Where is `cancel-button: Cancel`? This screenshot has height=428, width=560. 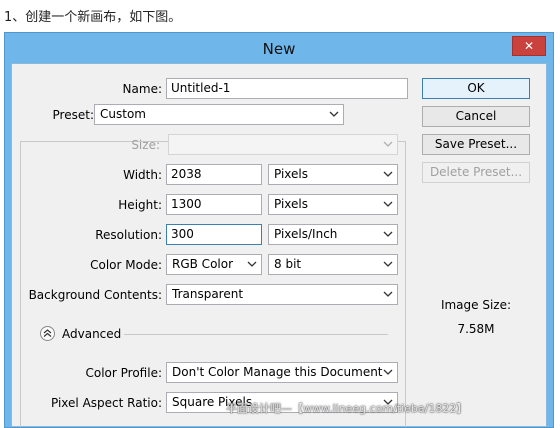 cancel-button: Cancel is located at coordinates (476, 116).